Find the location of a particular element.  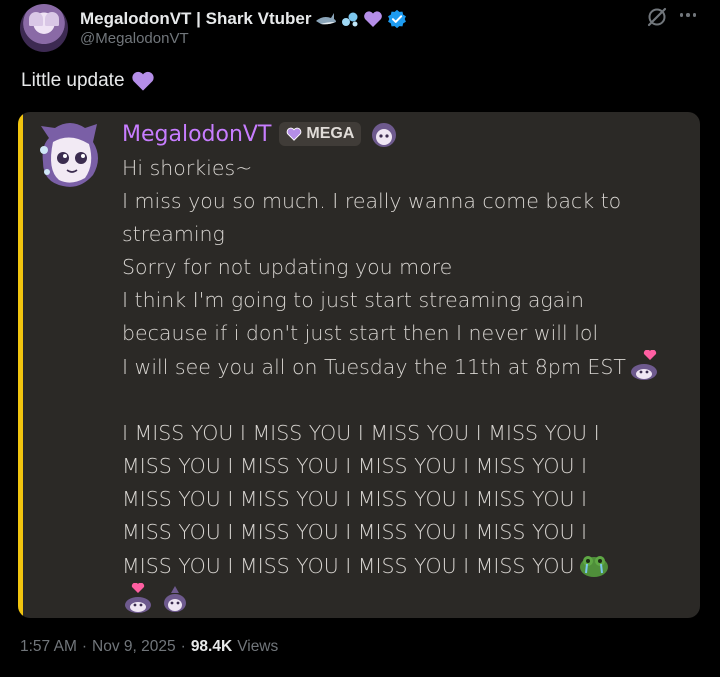

views-count: 98.4K is located at coordinates (211, 646).